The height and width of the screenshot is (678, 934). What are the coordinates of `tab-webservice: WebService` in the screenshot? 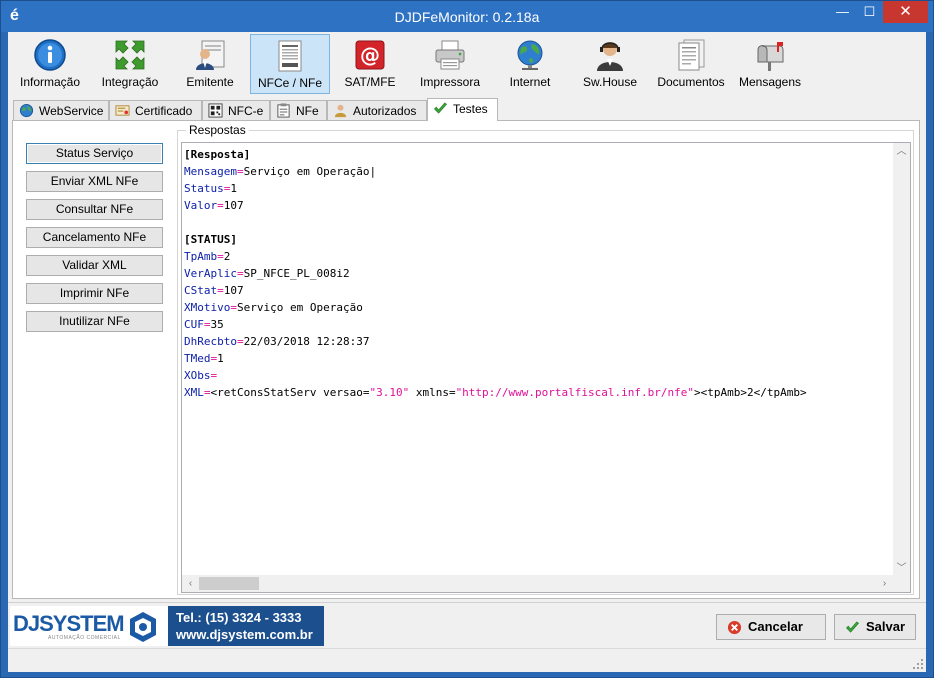 It's located at (61, 110).